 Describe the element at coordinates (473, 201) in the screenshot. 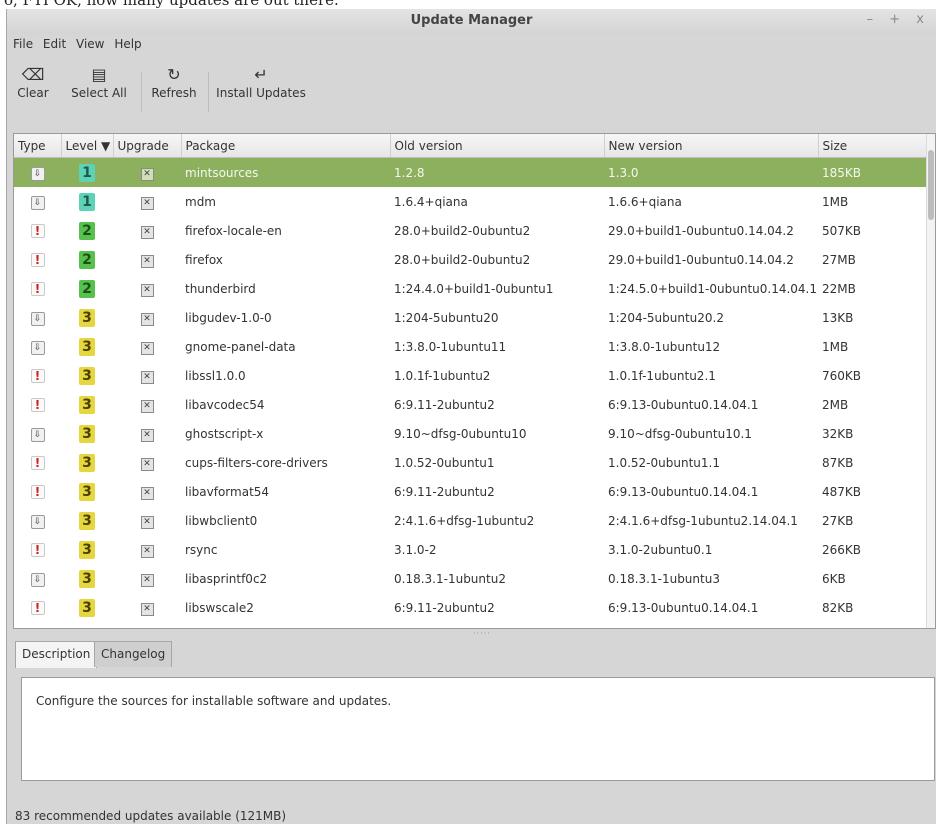

I see `table-row: ⇩ 1 ✕ mdm 1.6.4+qiana 1.6.6+qiana 1MB` at that location.